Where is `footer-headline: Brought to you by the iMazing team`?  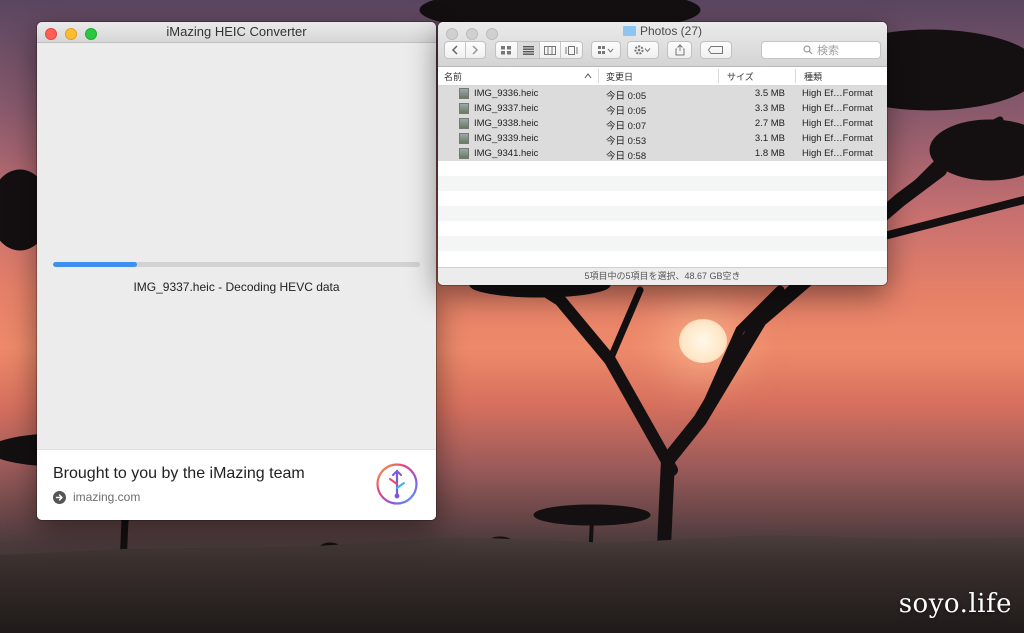 footer-headline: Brought to you by the iMazing team is located at coordinates (179, 473).